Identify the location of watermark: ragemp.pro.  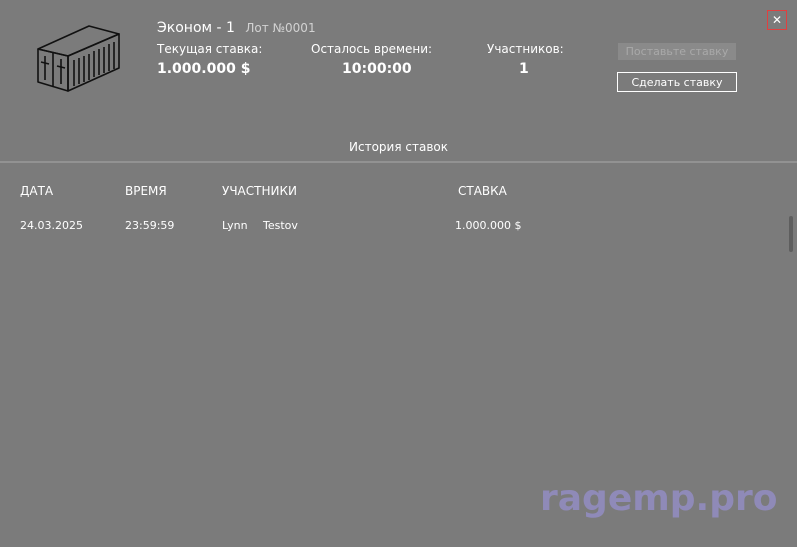
(659, 498).